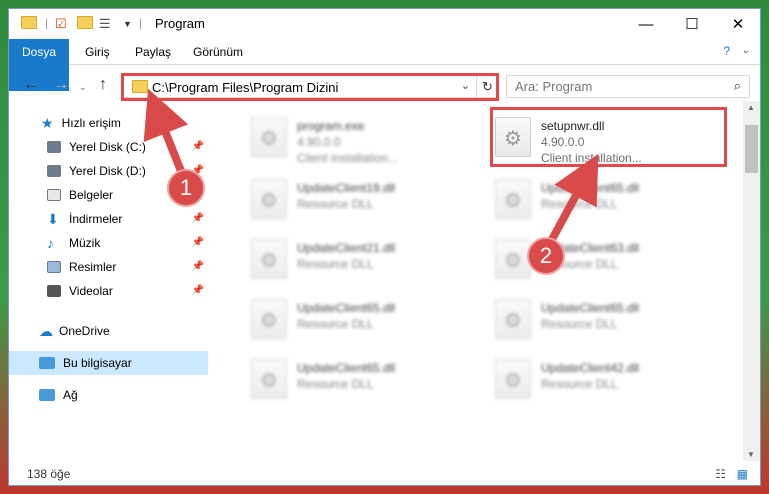 Image resolution: width=769 pixels, height=494 pixels. I want to click on tiles-view-icon: ▦, so click(742, 474).